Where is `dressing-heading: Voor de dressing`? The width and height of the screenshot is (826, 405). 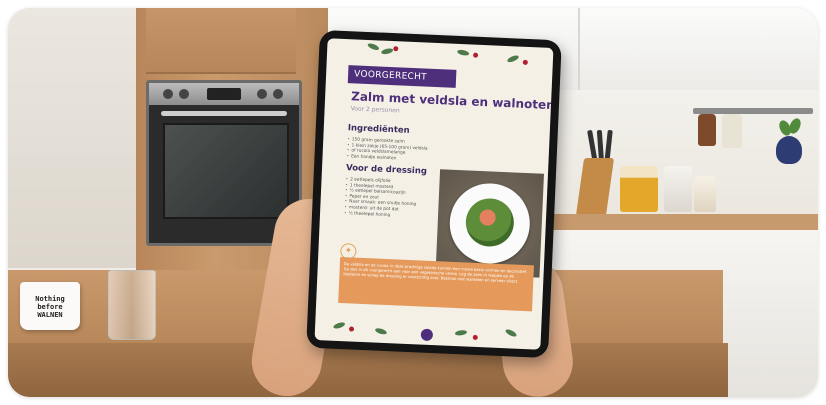 dressing-heading: Voor de dressing is located at coordinates (386, 170).